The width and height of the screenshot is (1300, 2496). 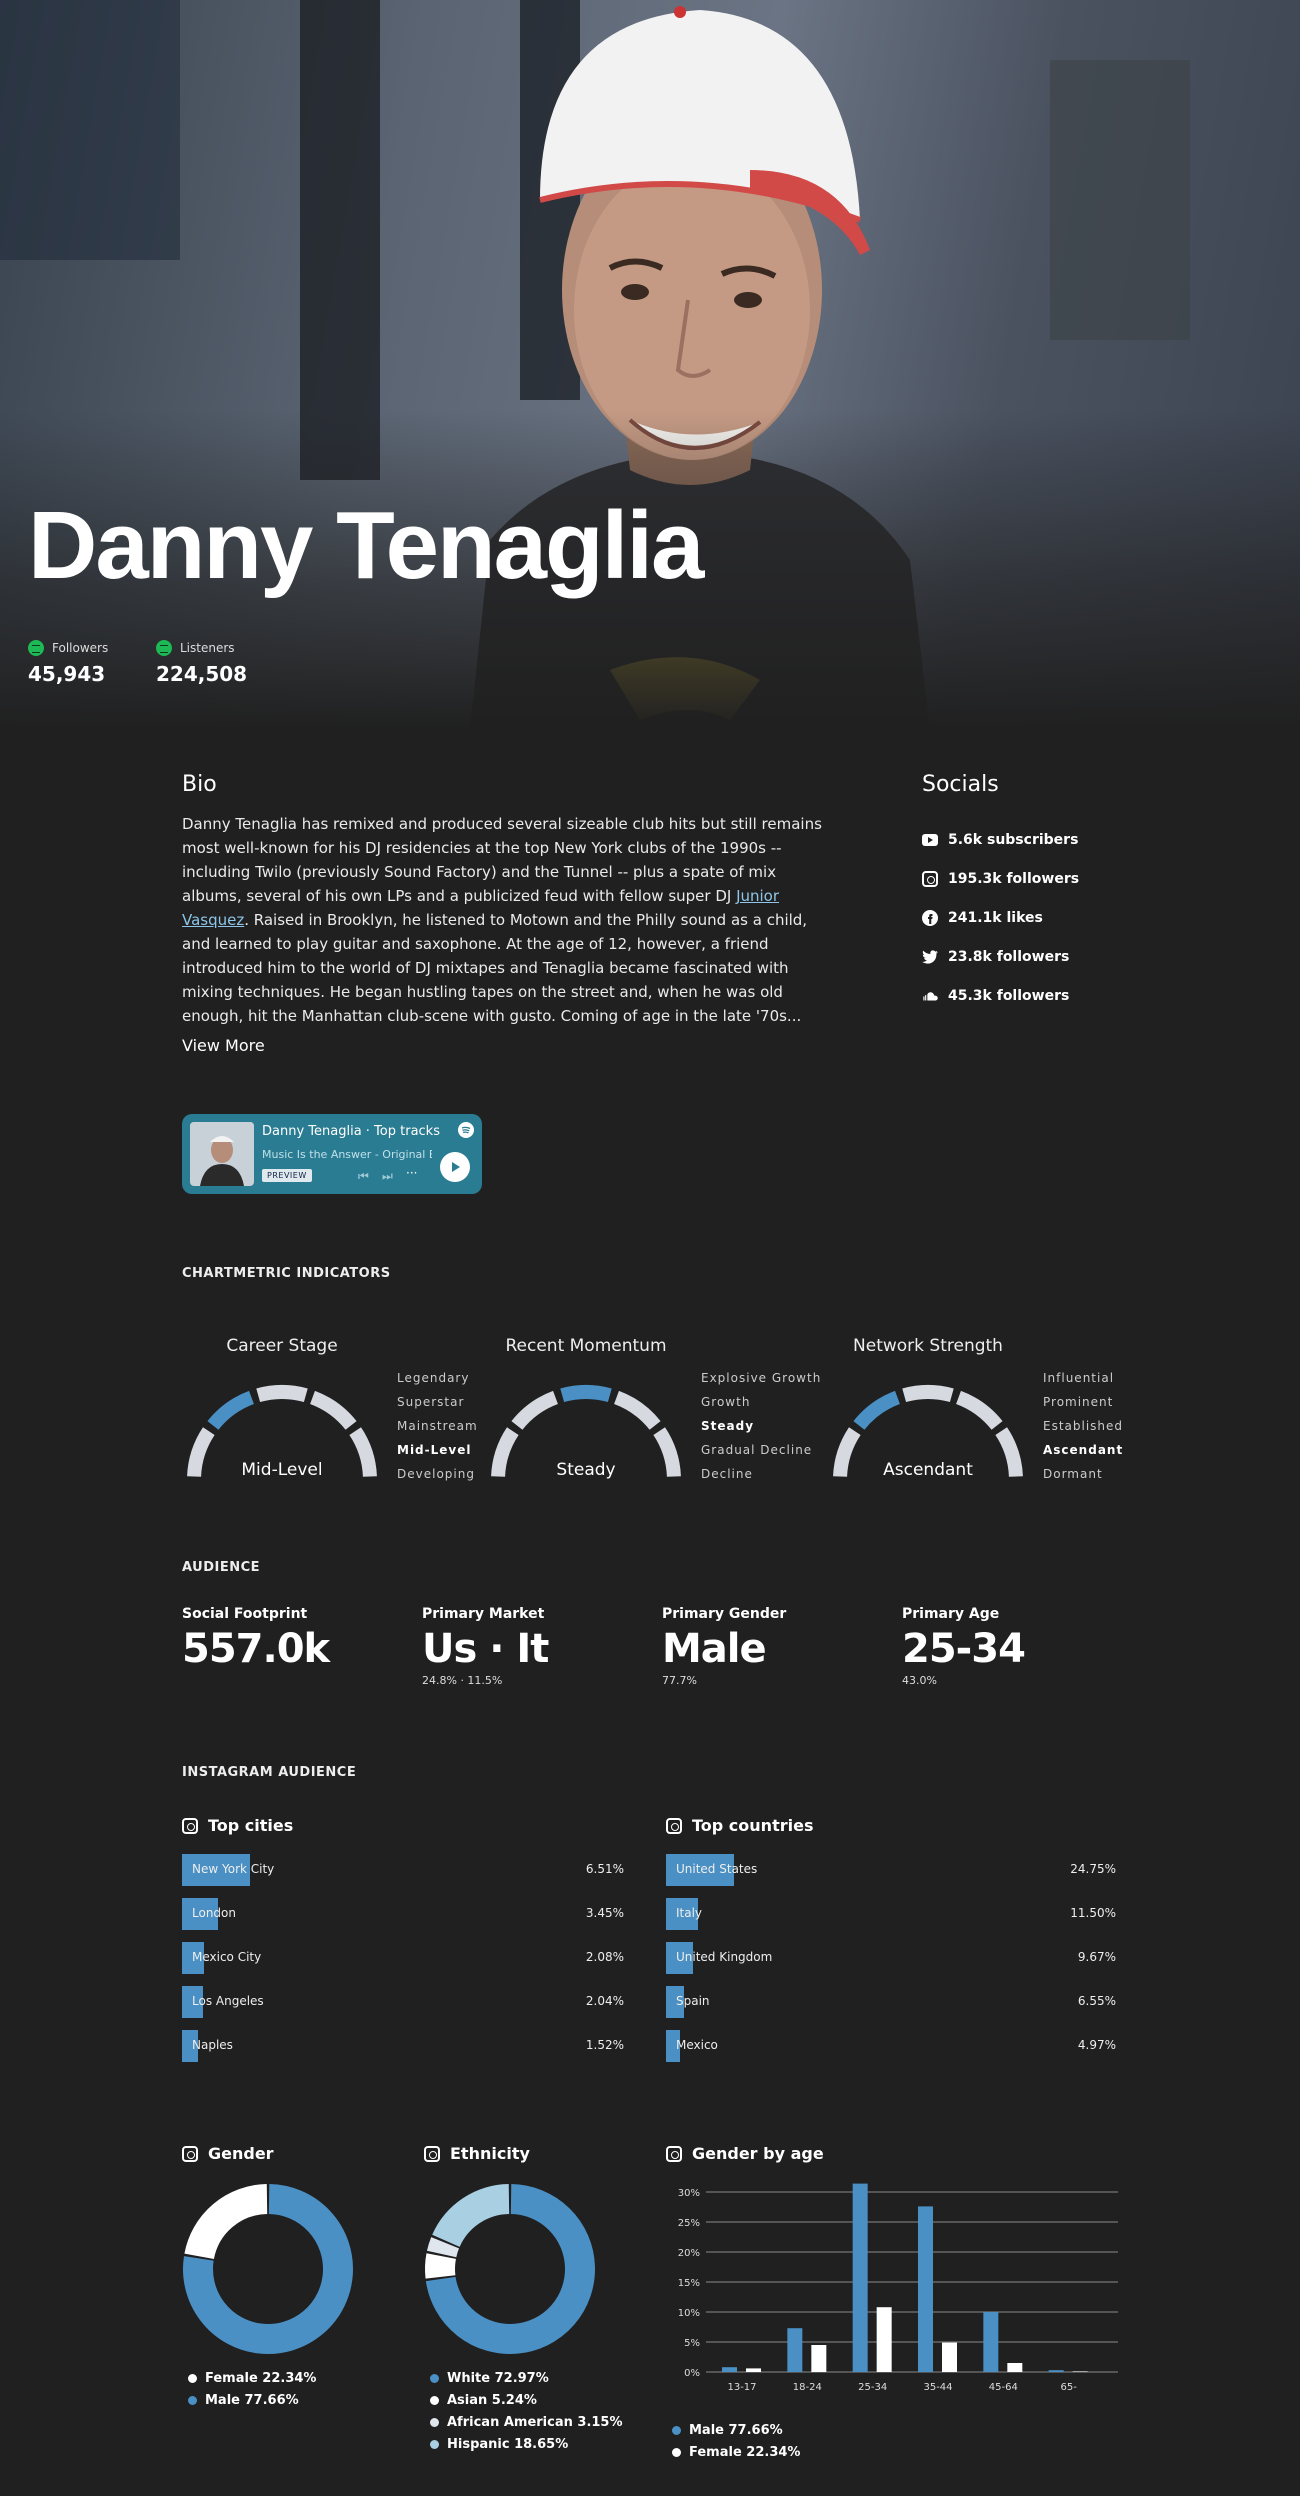 I want to click on city-name: New York City, so click(x=233, y=1869).